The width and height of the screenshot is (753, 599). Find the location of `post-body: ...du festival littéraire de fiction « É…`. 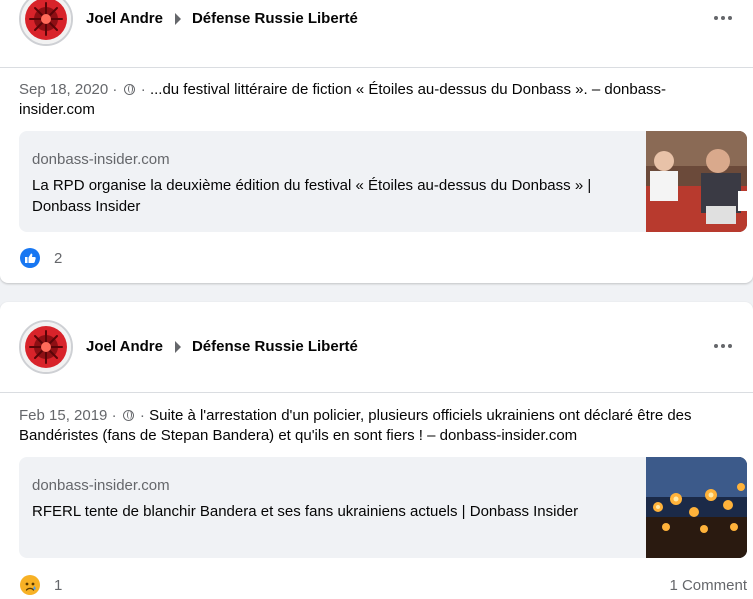

post-body: ...du festival littéraire de fiction « É… is located at coordinates (343, 99).